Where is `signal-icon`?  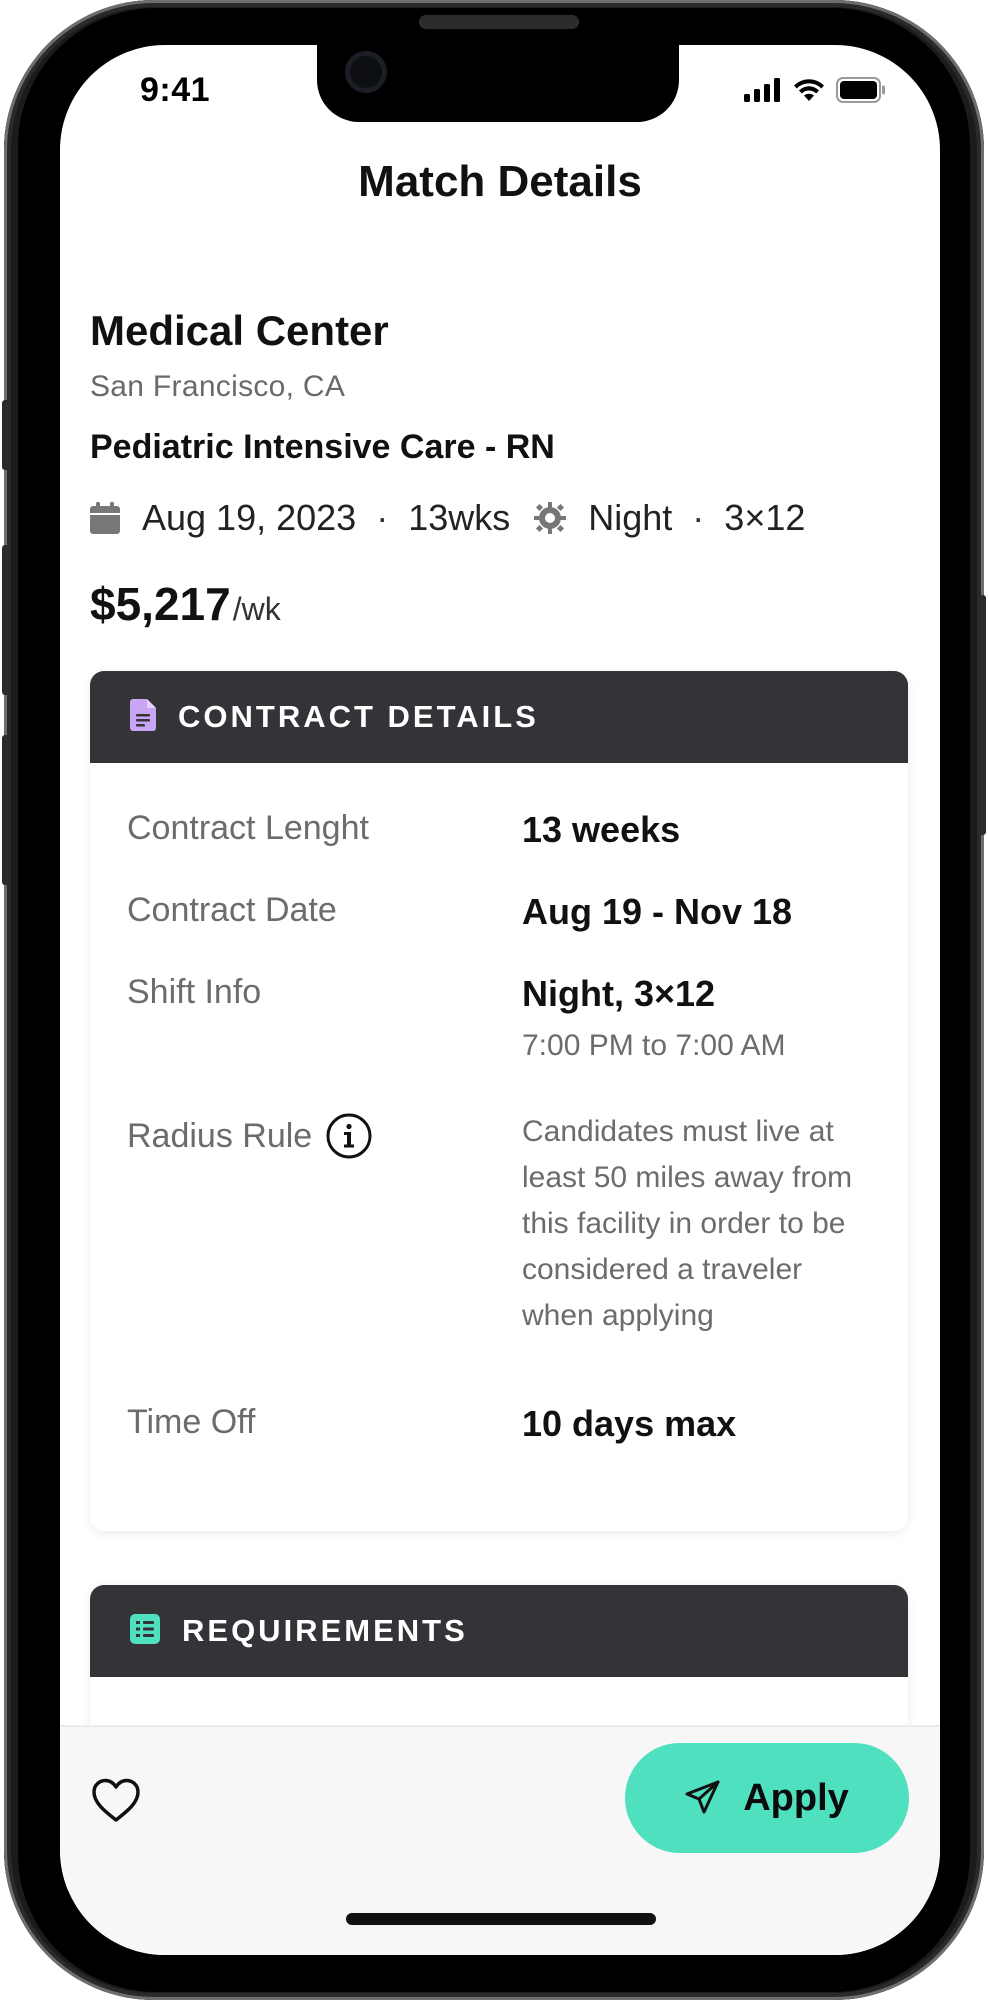
signal-icon is located at coordinates (763, 92).